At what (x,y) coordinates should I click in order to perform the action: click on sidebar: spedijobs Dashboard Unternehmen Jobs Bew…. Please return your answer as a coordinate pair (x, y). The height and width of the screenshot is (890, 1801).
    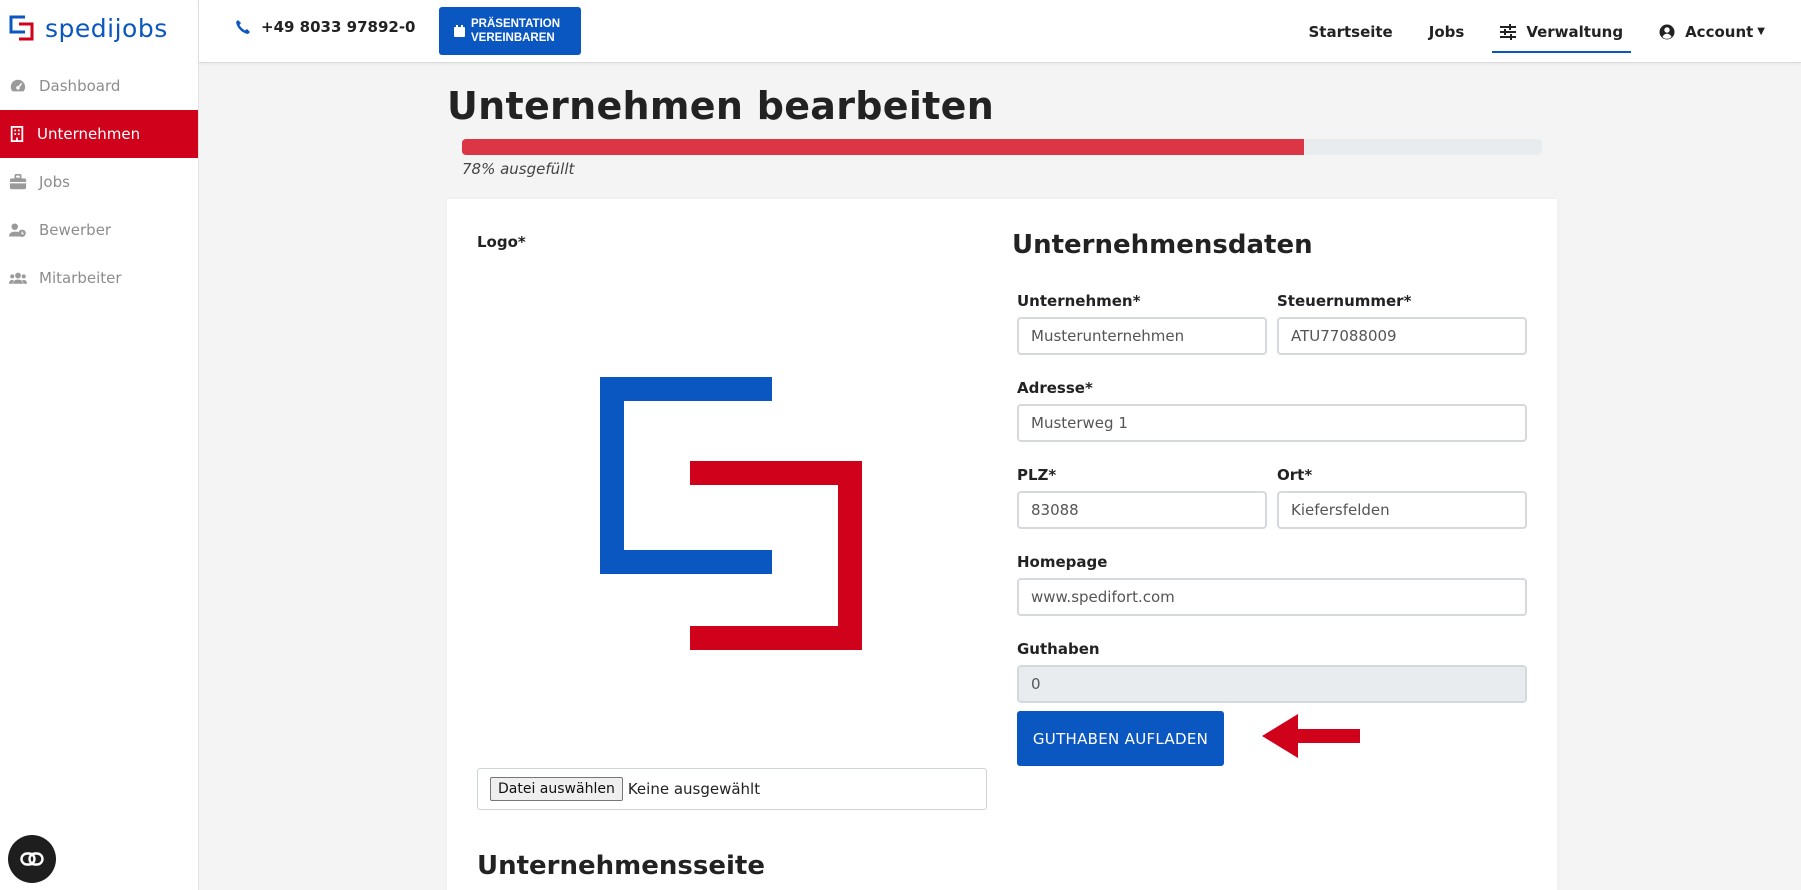
    Looking at the image, I should click on (99, 445).